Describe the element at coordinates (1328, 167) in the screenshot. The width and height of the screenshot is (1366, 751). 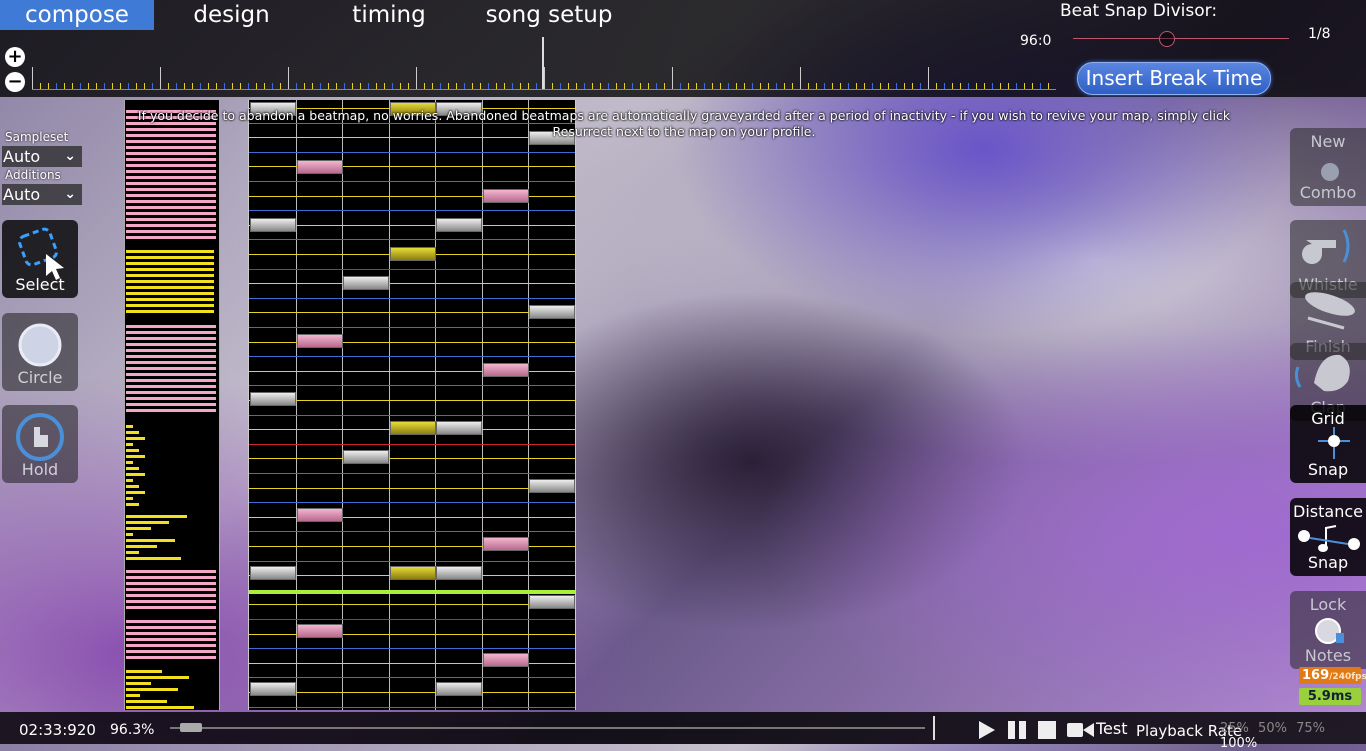
I see `new-combo-button: New Combo` at that location.